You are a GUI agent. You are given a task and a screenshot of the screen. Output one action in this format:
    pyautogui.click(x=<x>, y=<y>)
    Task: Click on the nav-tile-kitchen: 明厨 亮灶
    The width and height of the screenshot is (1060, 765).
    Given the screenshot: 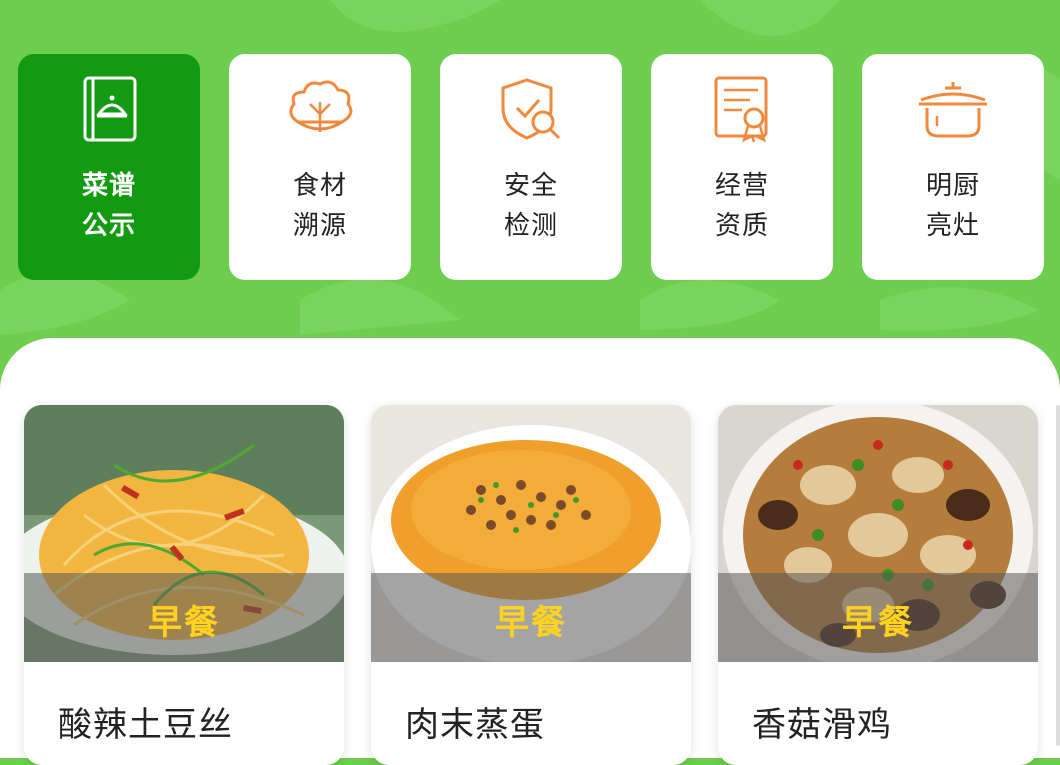 What is the action you would take?
    pyautogui.click(x=953, y=167)
    